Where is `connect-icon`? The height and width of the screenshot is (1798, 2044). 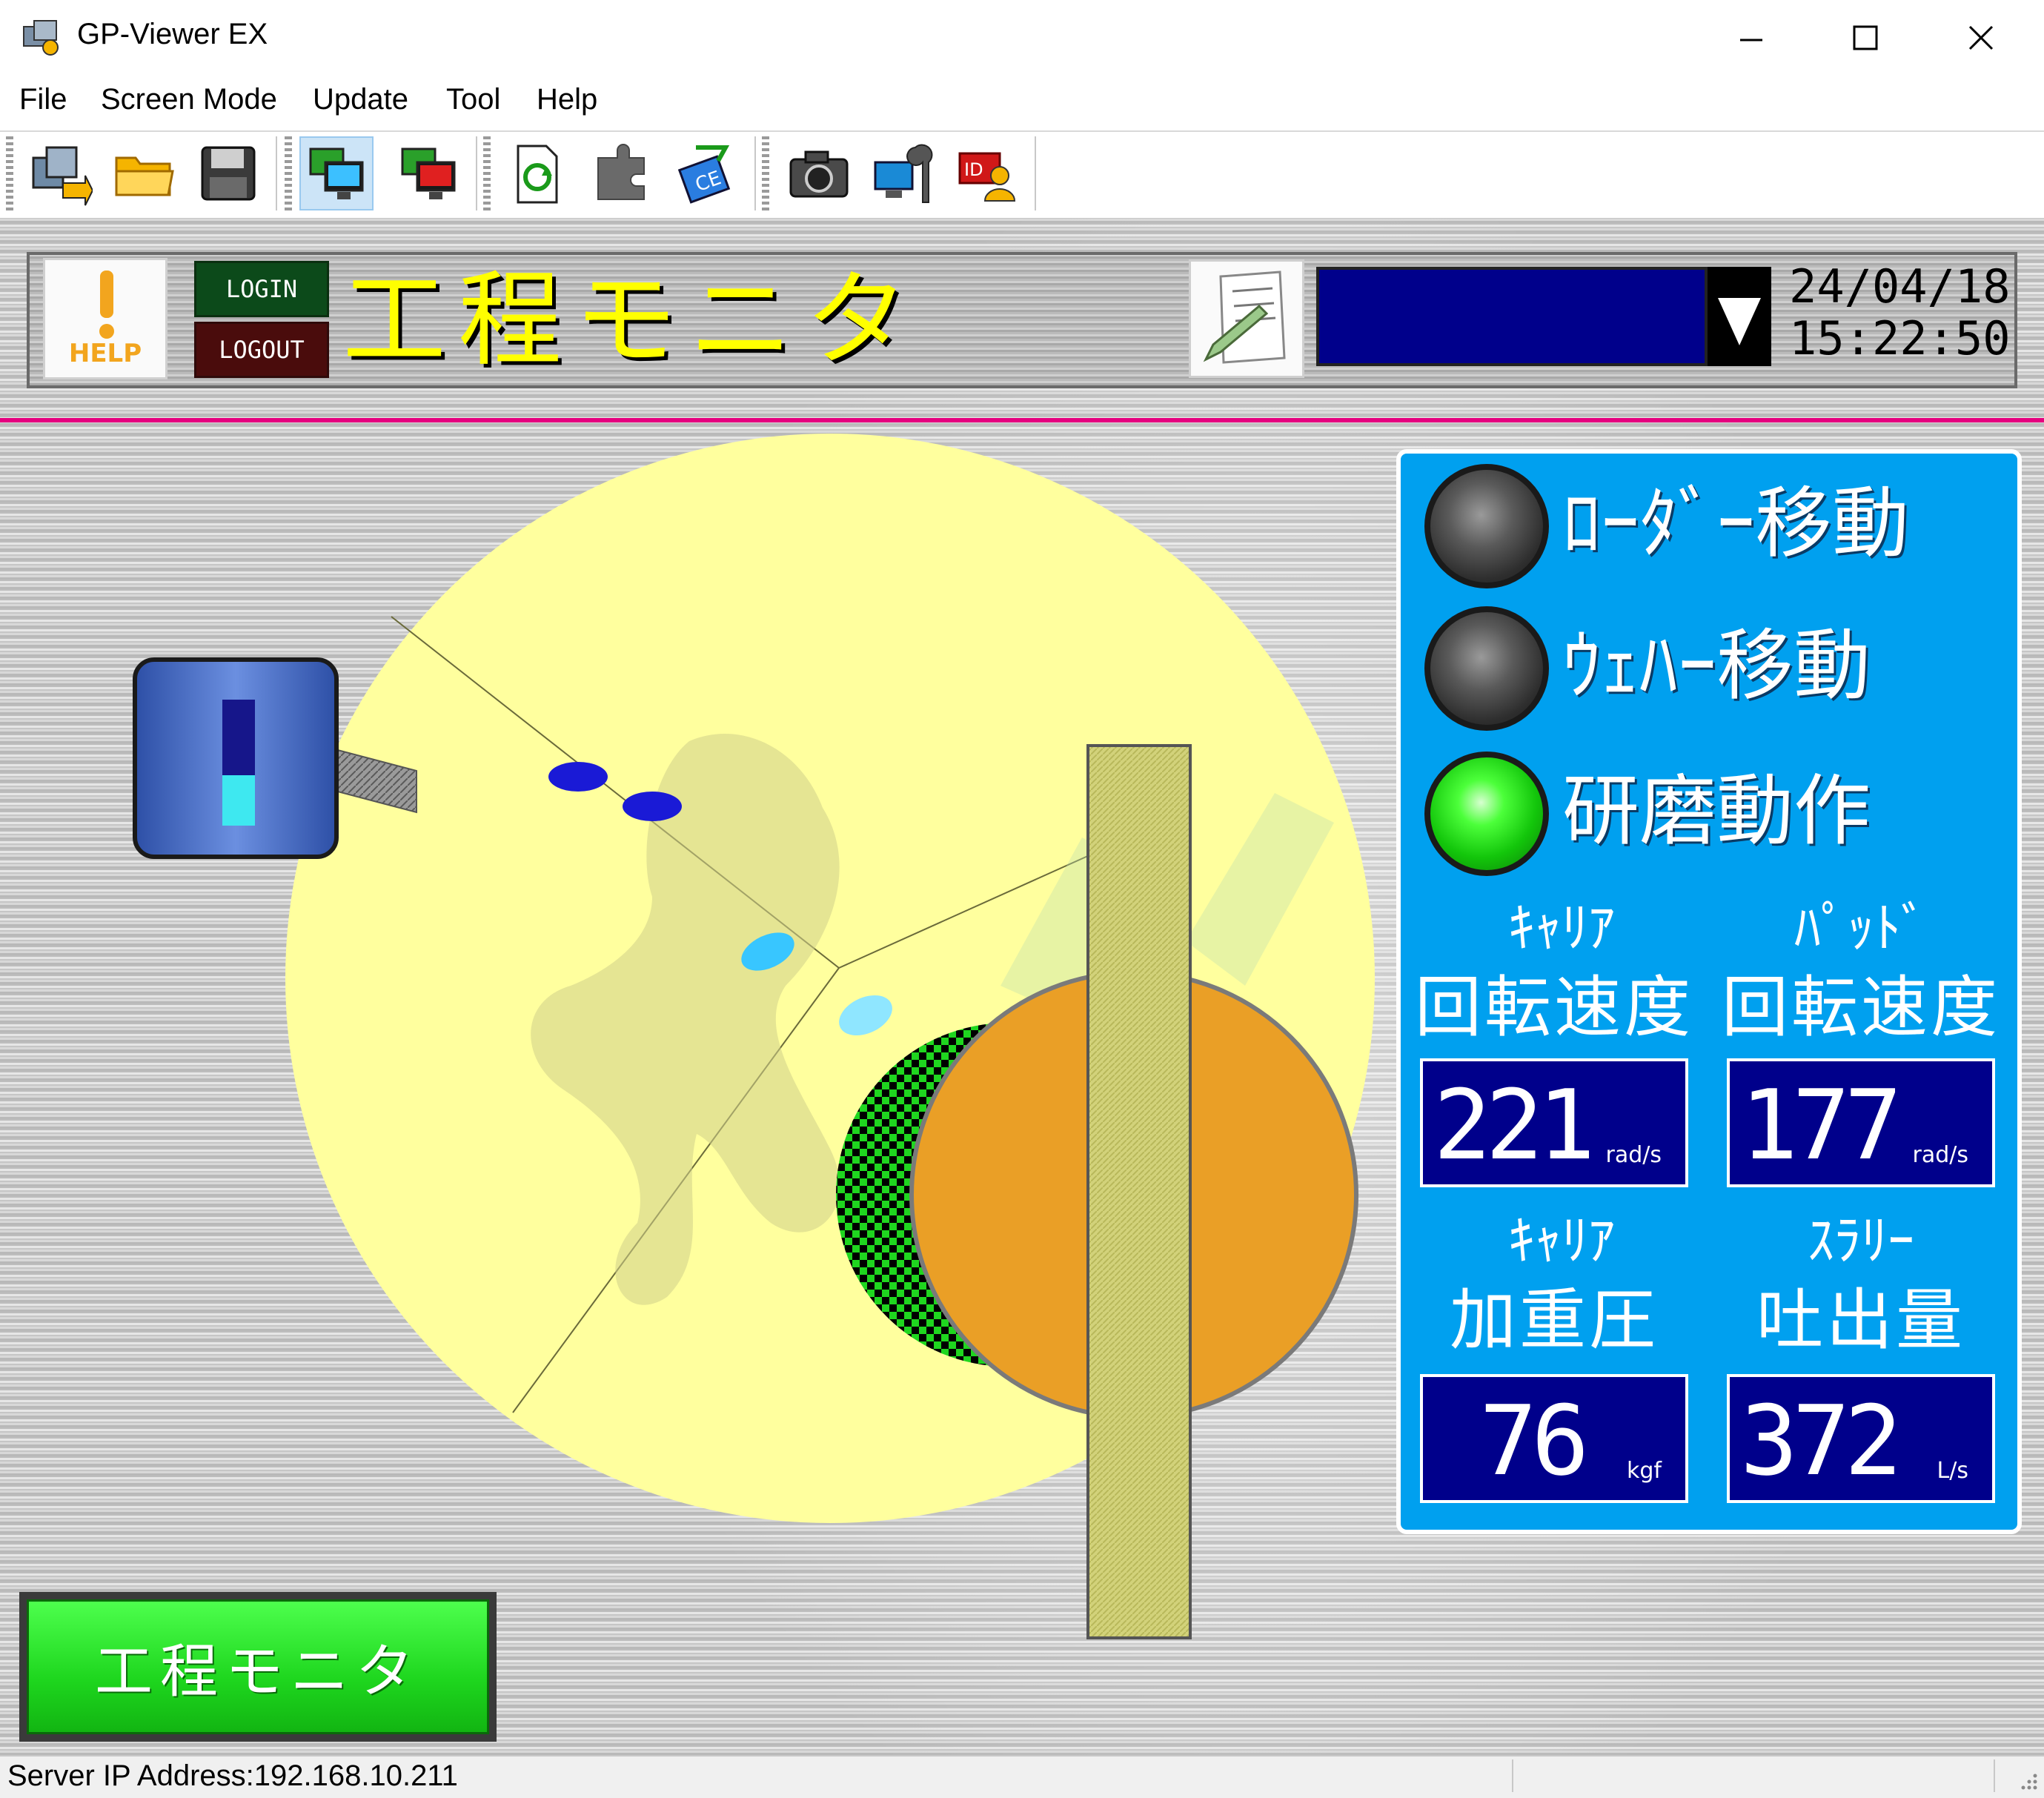 connect-icon is located at coordinates (59, 173).